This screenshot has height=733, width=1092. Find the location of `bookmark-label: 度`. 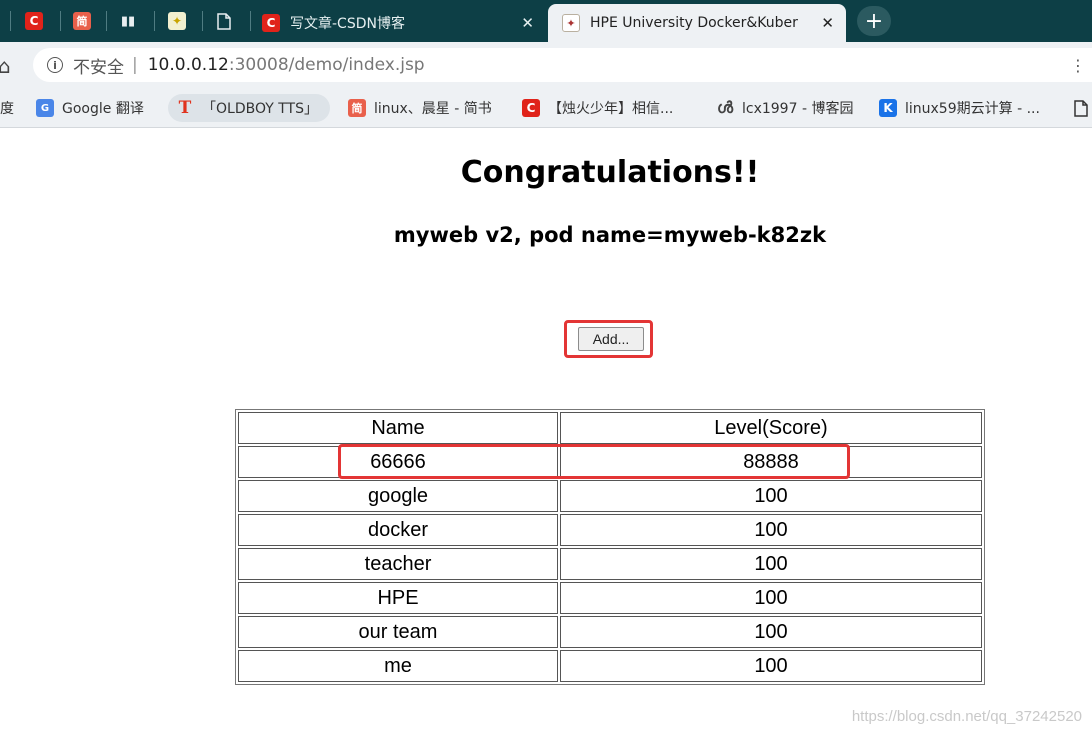

bookmark-label: 度 is located at coordinates (7, 109).